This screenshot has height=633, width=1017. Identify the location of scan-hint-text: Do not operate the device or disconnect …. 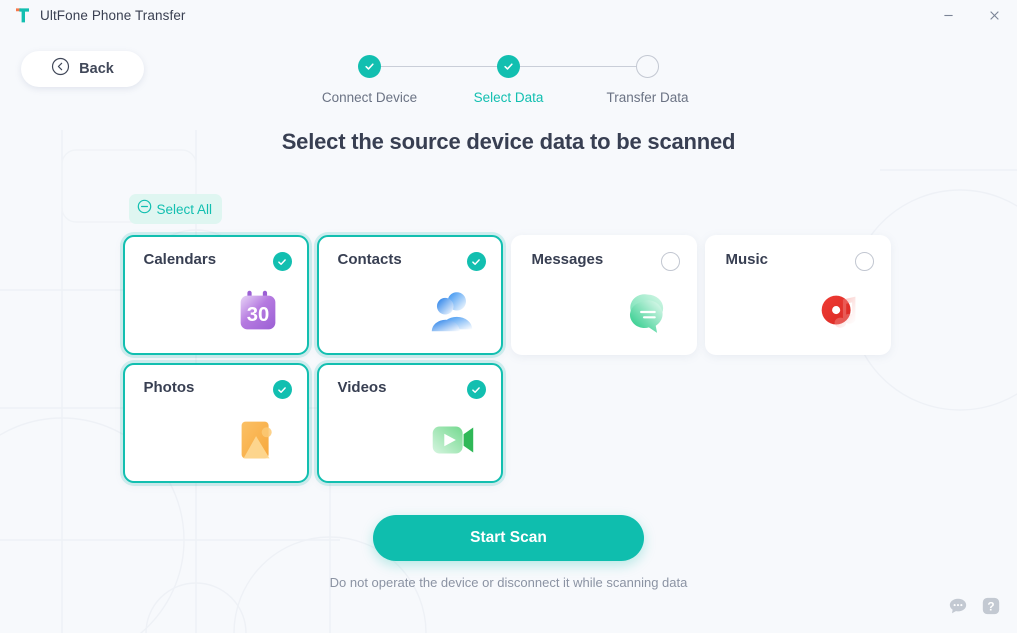
(508, 582).